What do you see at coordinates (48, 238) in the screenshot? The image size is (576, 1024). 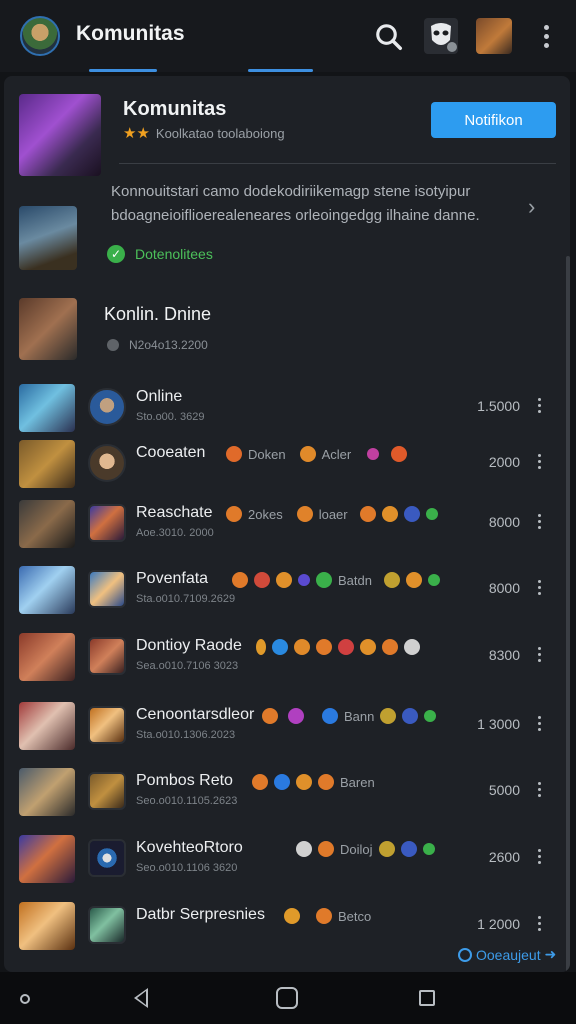 I see `info-thumbnail` at bounding box center [48, 238].